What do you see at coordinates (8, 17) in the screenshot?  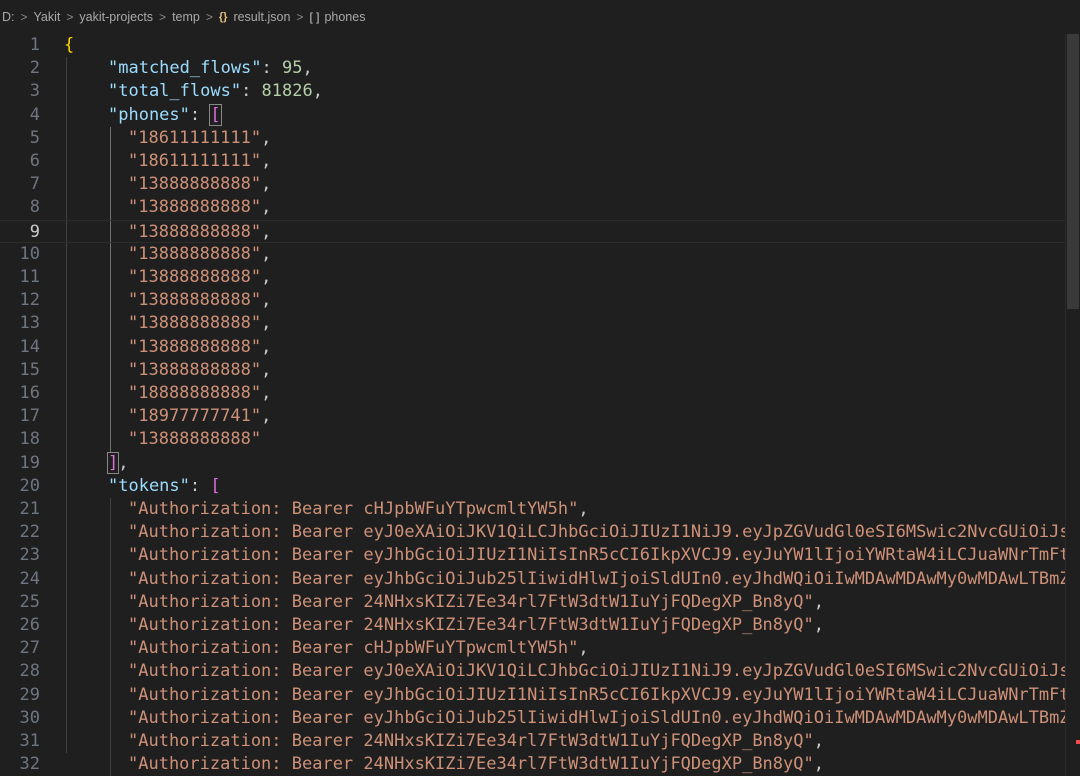 I see `breadcrumb-drive: D:` at bounding box center [8, 17].